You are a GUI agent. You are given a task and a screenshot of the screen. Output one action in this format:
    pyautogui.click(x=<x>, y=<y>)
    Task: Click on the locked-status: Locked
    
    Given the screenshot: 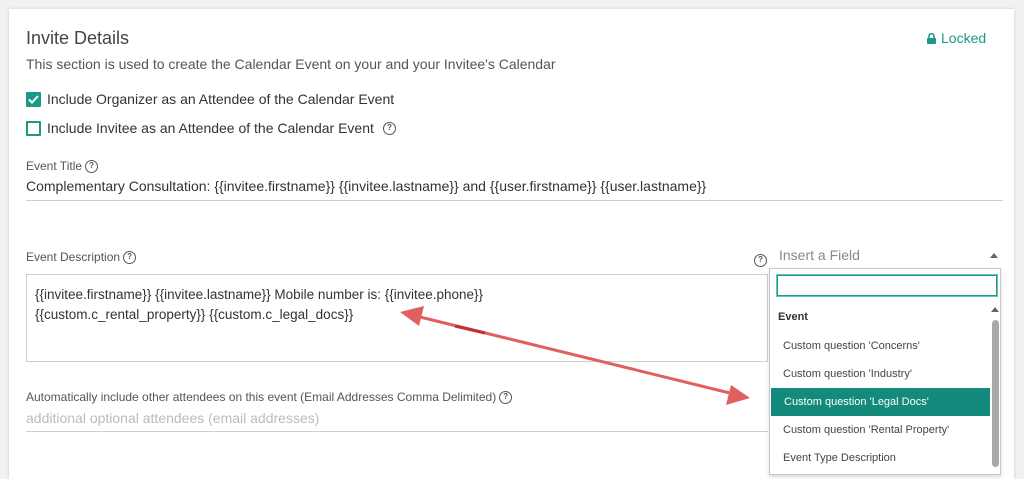 What is the action you would take?
    pyautogui.click(x=956, y=38)
    